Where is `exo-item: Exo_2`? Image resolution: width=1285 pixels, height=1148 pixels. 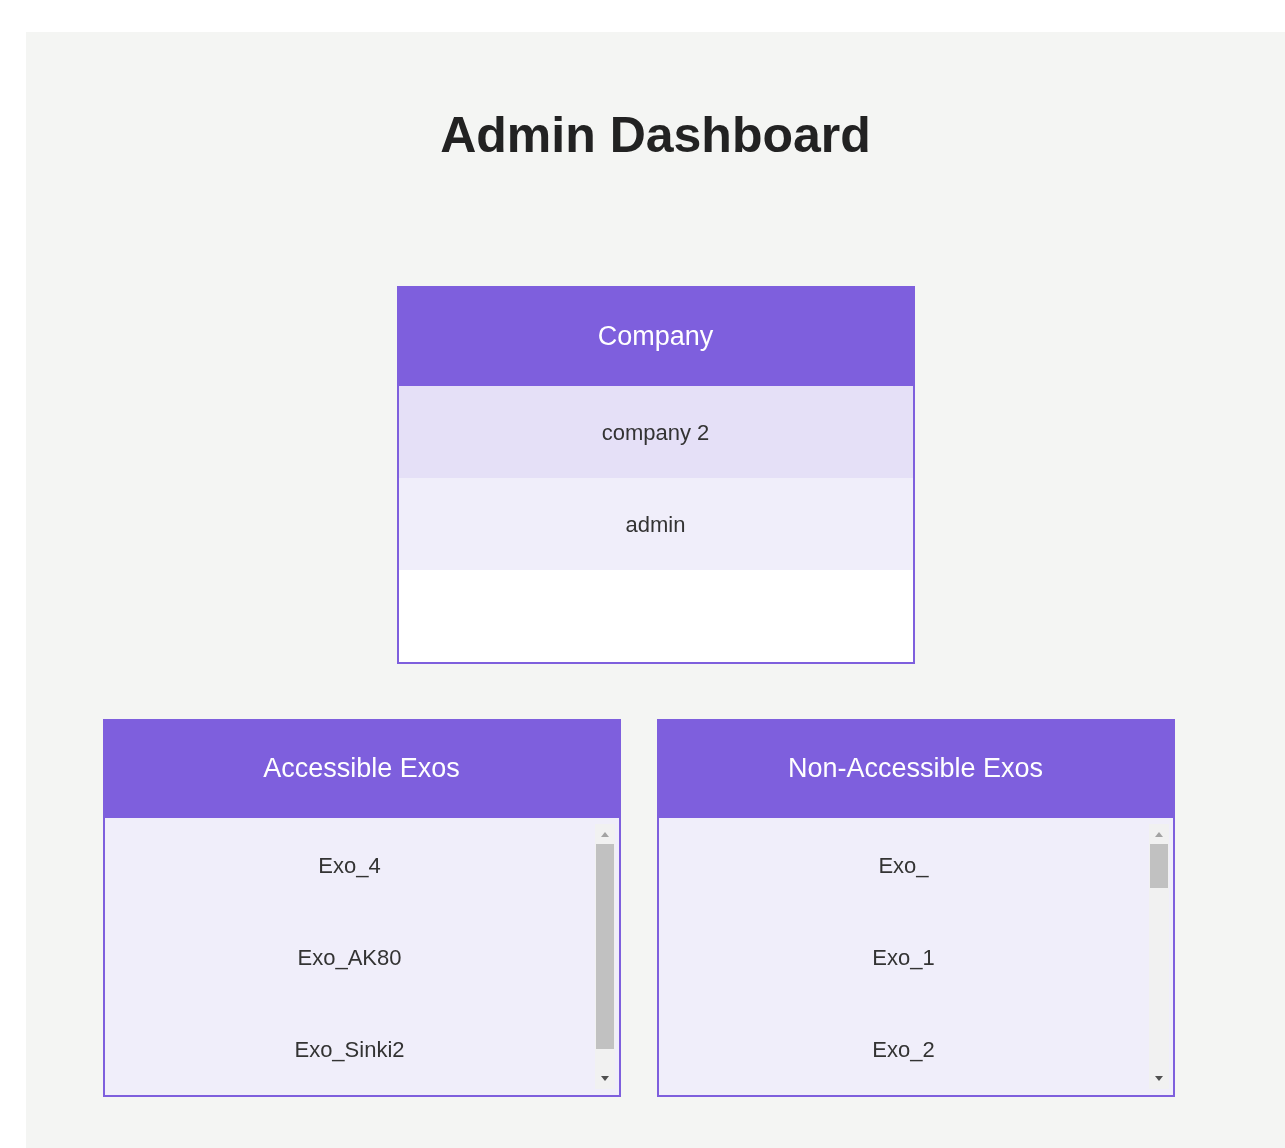
exo-item: Exo_2 is located at coordinates (903, 1049).